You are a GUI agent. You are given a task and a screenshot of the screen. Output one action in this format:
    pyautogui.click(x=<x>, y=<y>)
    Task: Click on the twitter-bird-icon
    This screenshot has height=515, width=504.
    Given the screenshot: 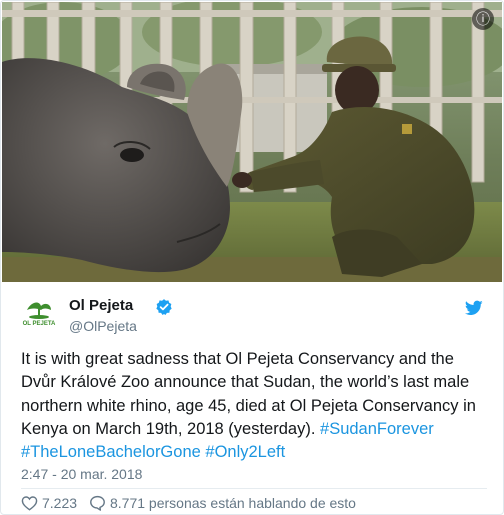 What is the action you would take?
    pyautogui.click(x=474, y=308)
    